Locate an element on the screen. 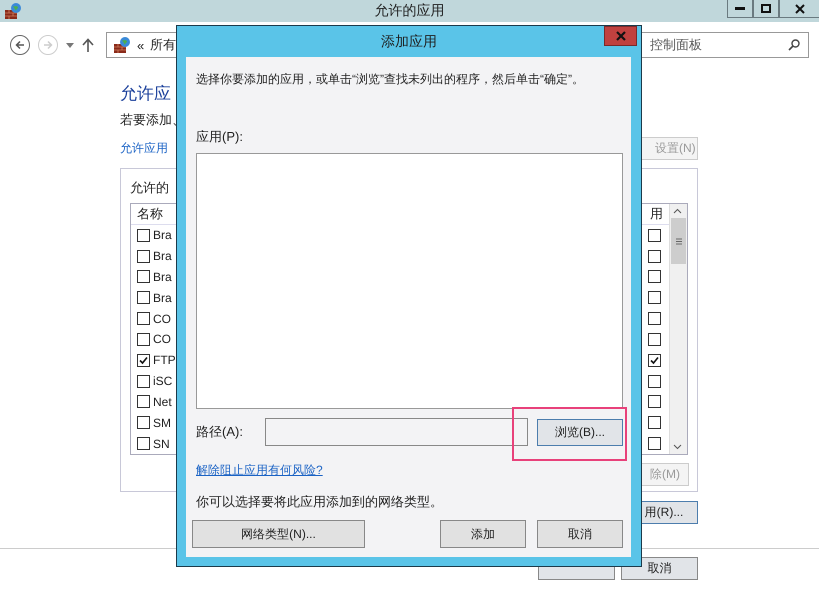  instruction-text: 选择你要添加的应用，或单击“浏览”查找未列出的程序，然后单击“确定”。 is located at coordinates (390, 79).